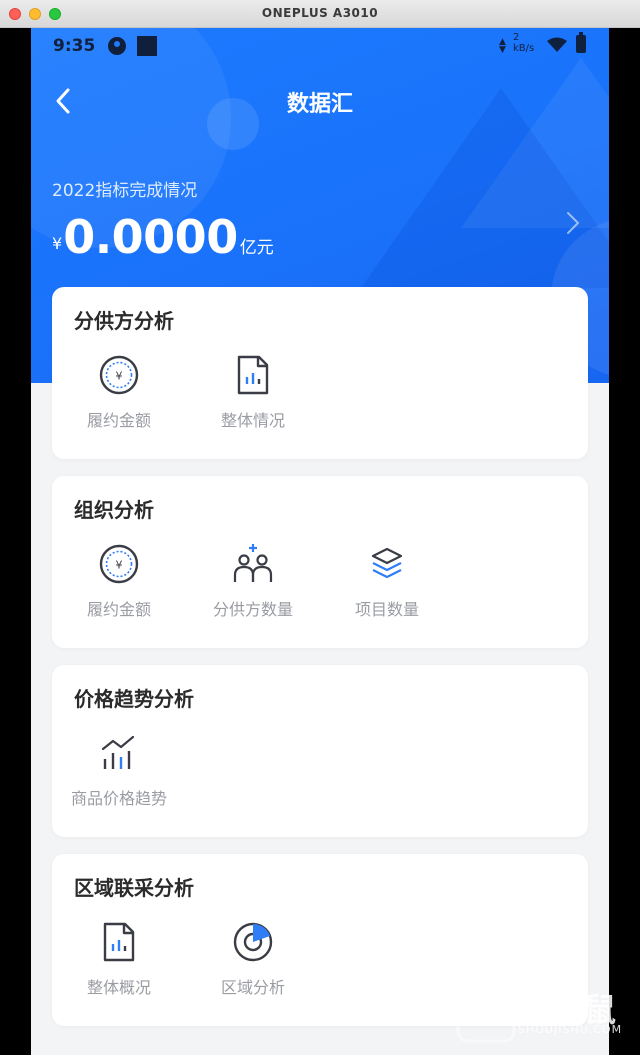 The image size is (640, 1055). I want to click on page-title: 数据汇, so click(319, 104).